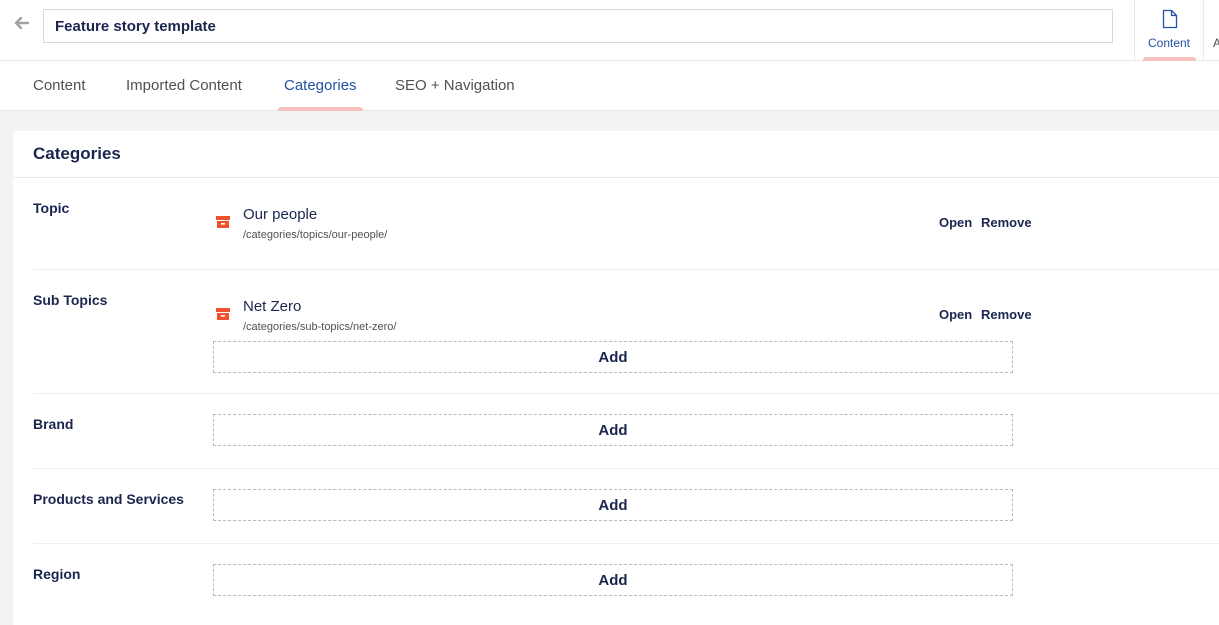 This screenshot has height=625, width=1219. Describe the element at coordinates (51, 208) in the screenshot. I see `field-label: Topic` at that location.